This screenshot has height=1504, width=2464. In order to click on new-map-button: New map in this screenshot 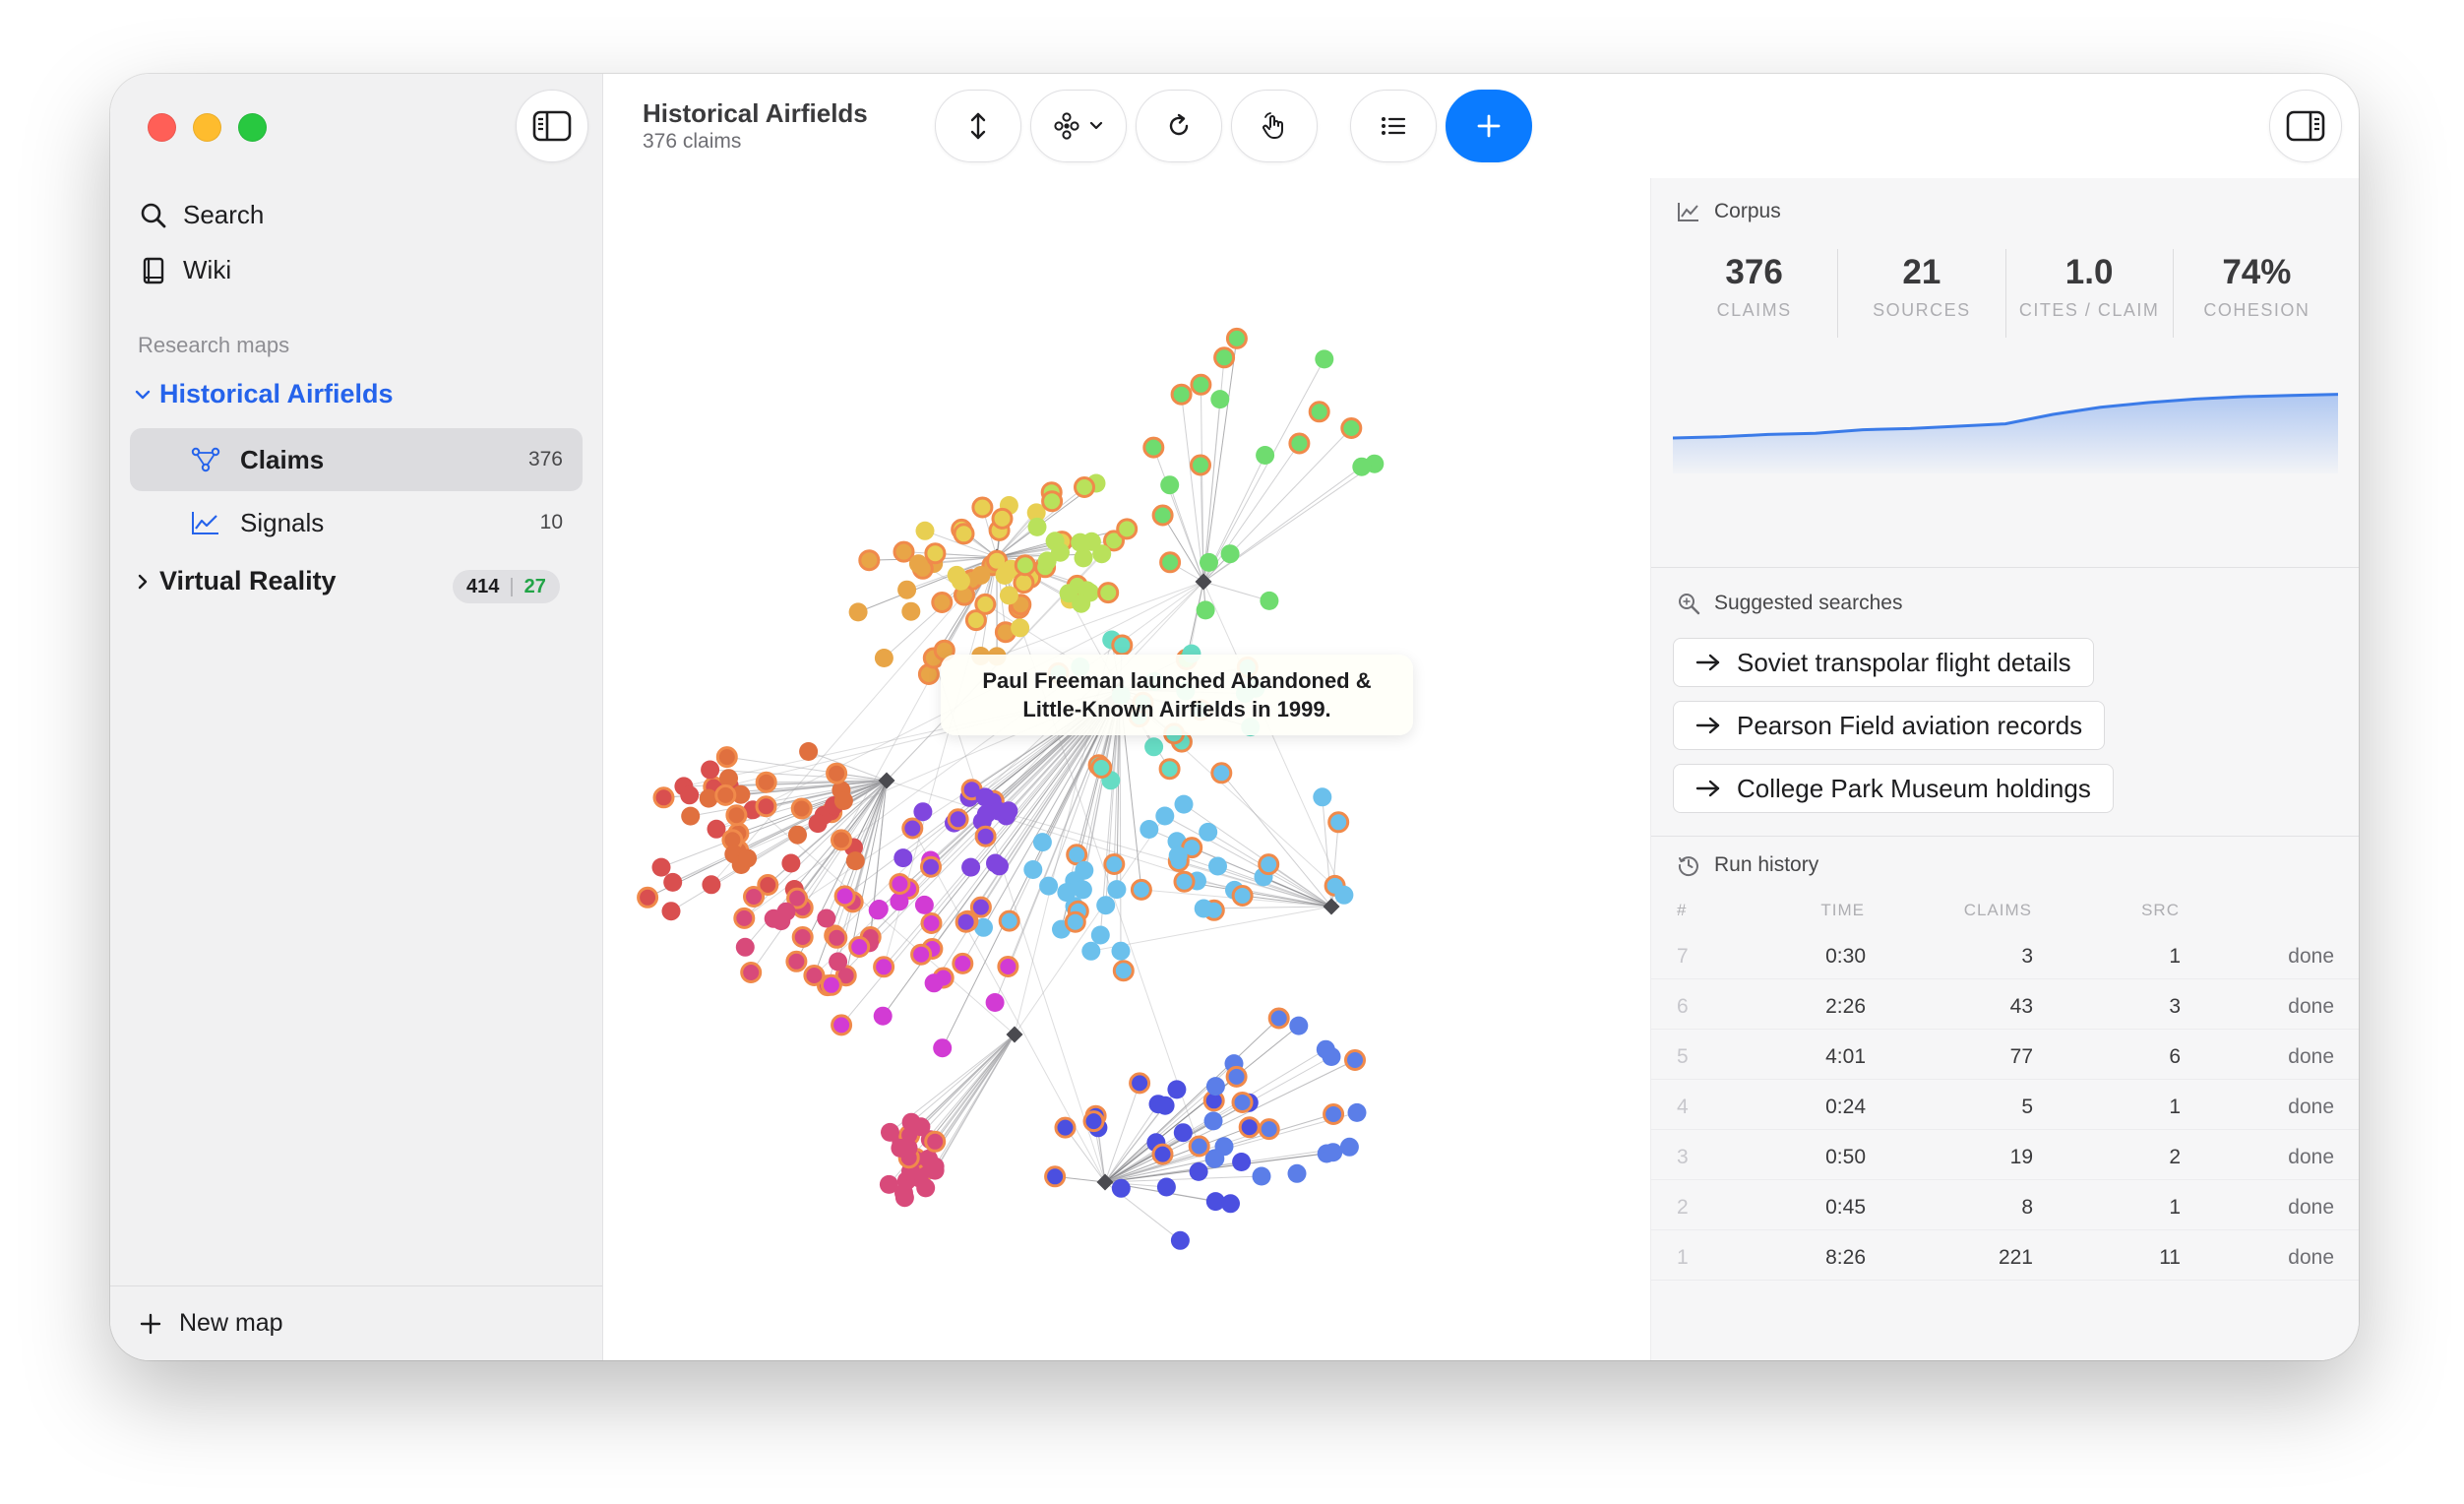, I will do `click(356, 1322)`.